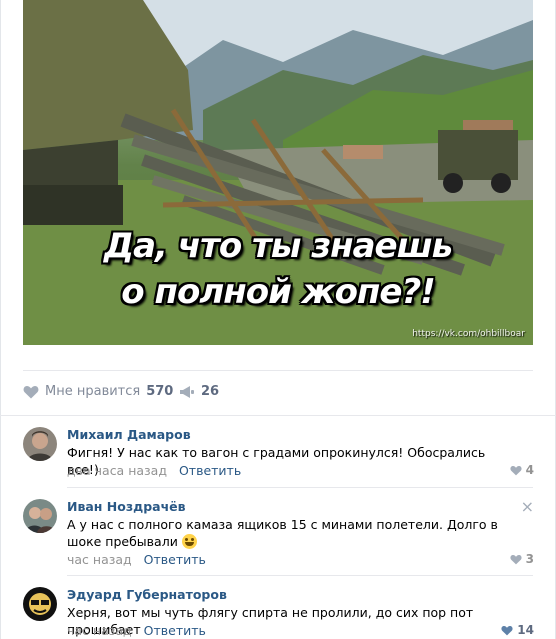  Describe the element at coordinates (278, 292) in the screenshot. I see `image-caption-line2: о полной жопе?!` at that location.